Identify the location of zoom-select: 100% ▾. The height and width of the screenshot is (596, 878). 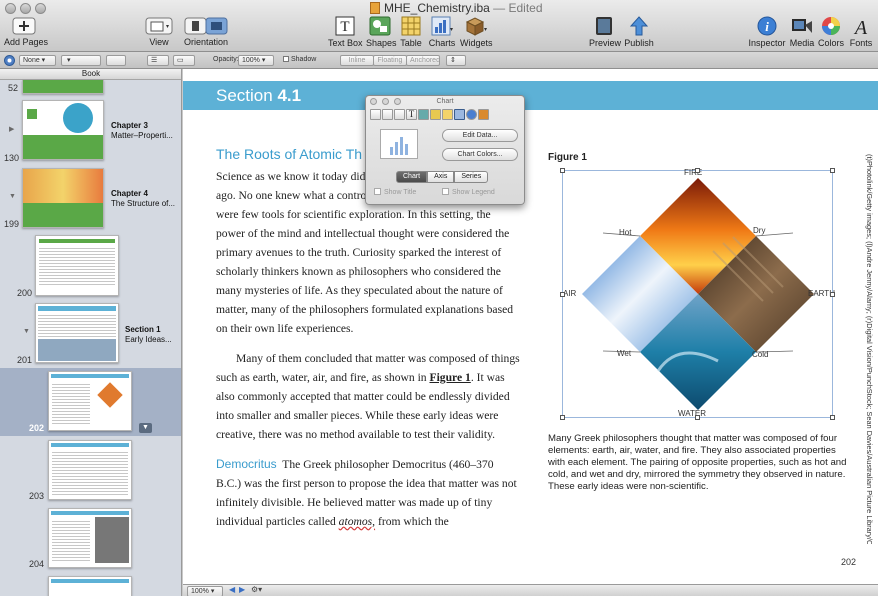
(205, 591).